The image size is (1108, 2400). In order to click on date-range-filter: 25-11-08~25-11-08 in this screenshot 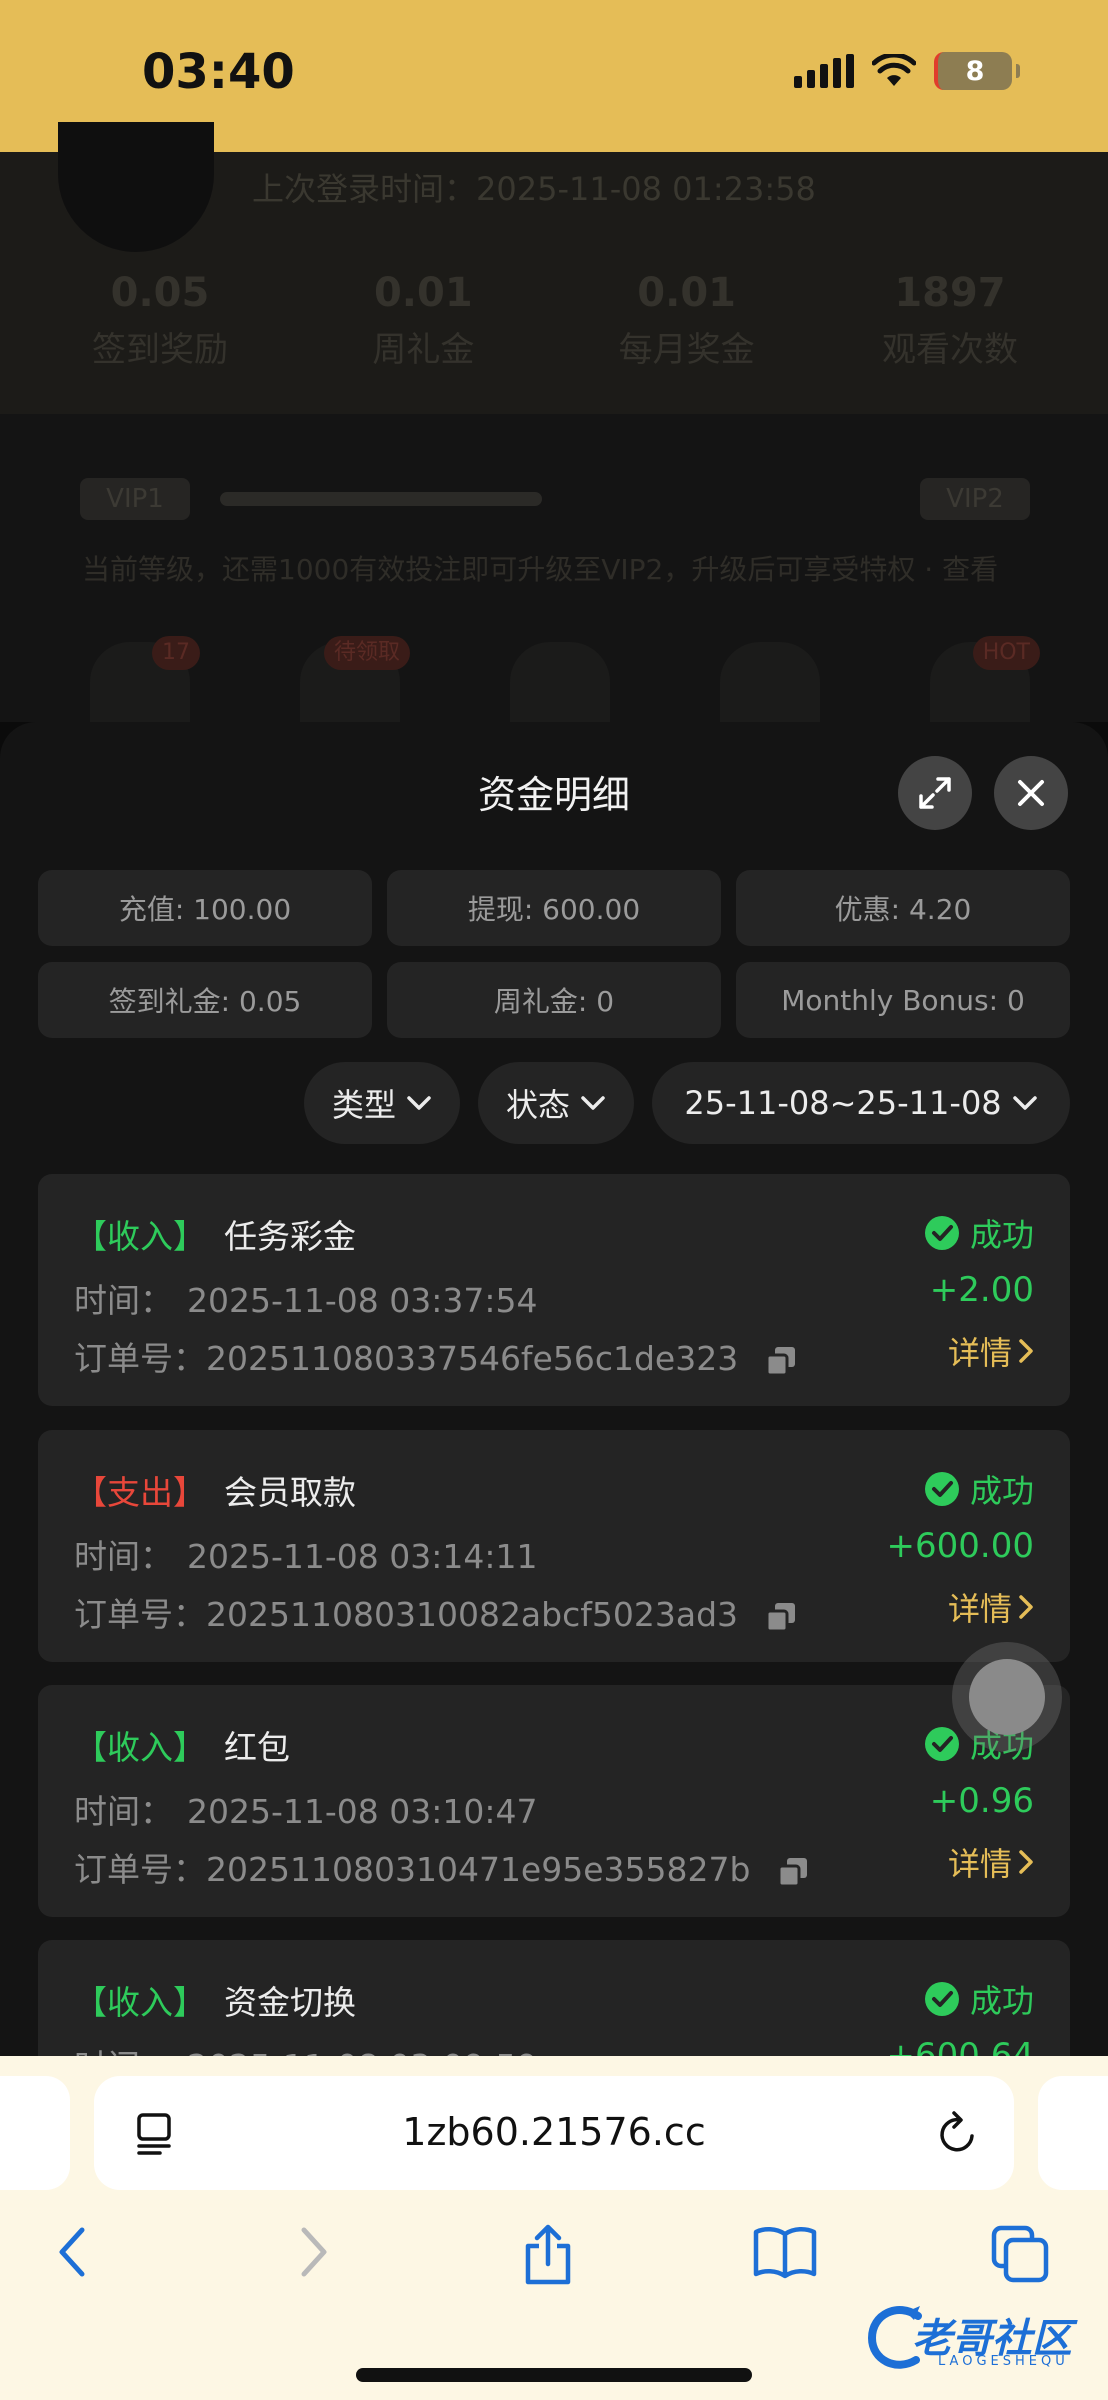, I will do `click(861, 1103)`.